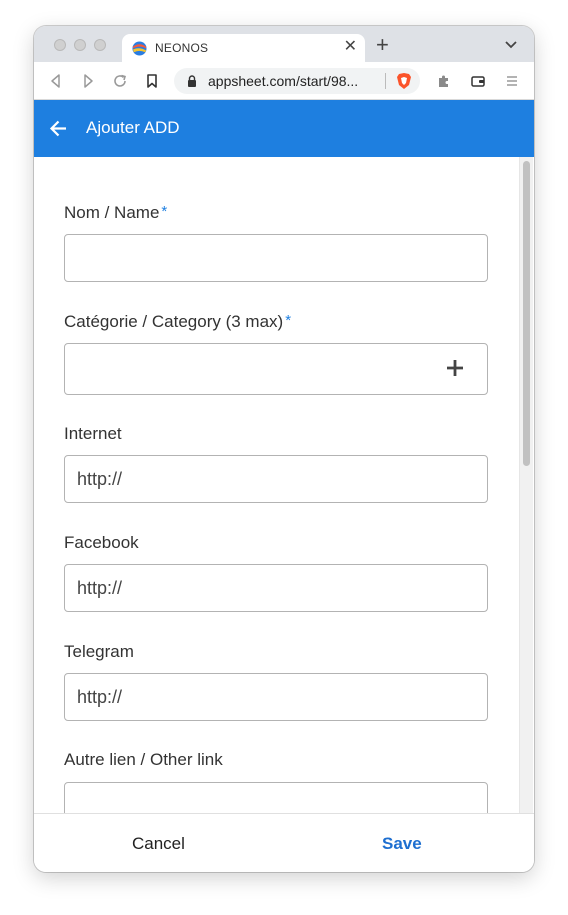  What do you see at coordinates (93, 433) in the screenshot?
I see `field-label-internet: Internet` at bounding box center [93, 433].